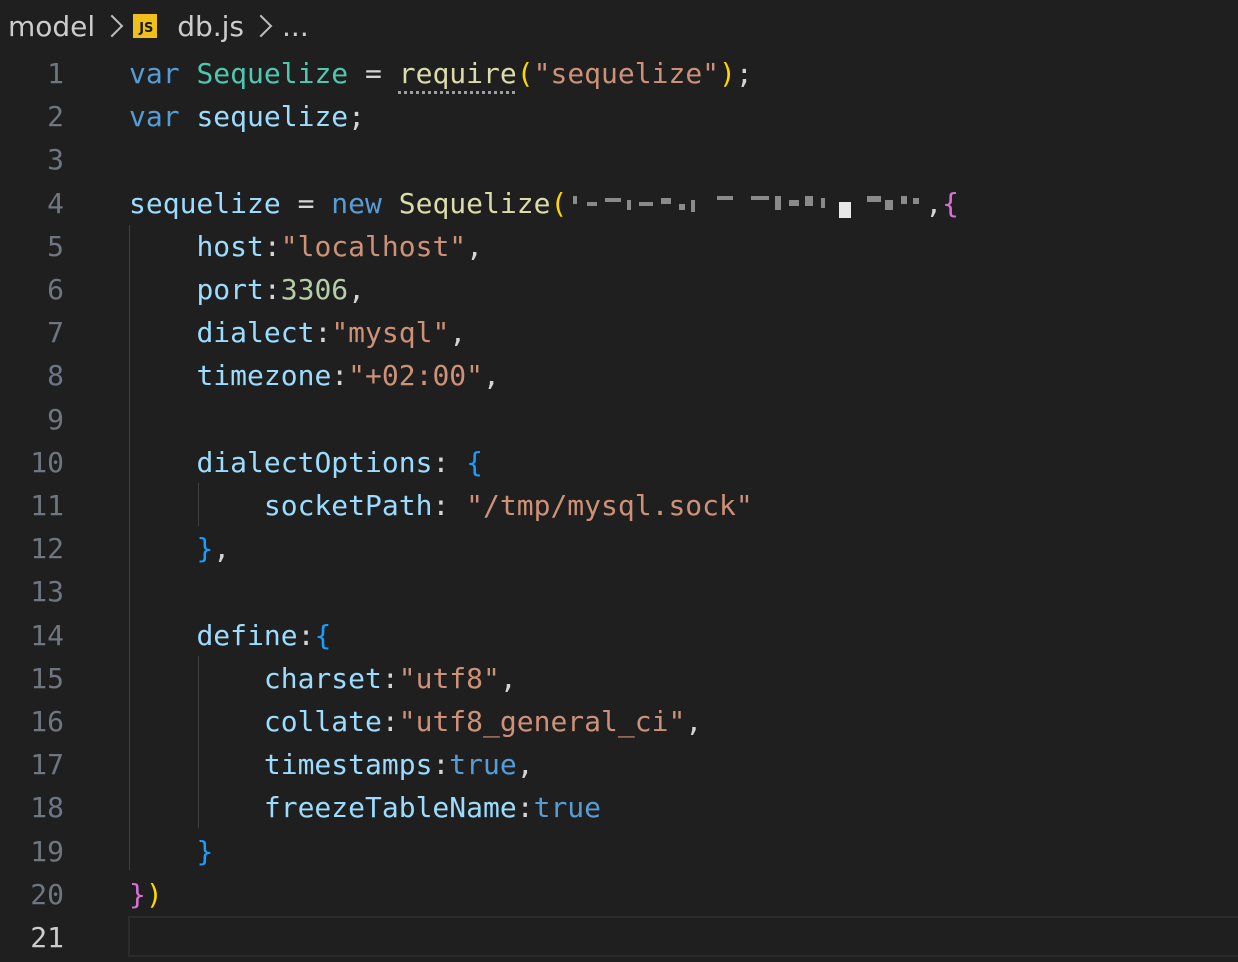 Image resolution: width=1238 pixels, height=962 pixels. I want to click on code-line: 11 socketPath: "/tmp/mysql.sock", so click(619, 505).